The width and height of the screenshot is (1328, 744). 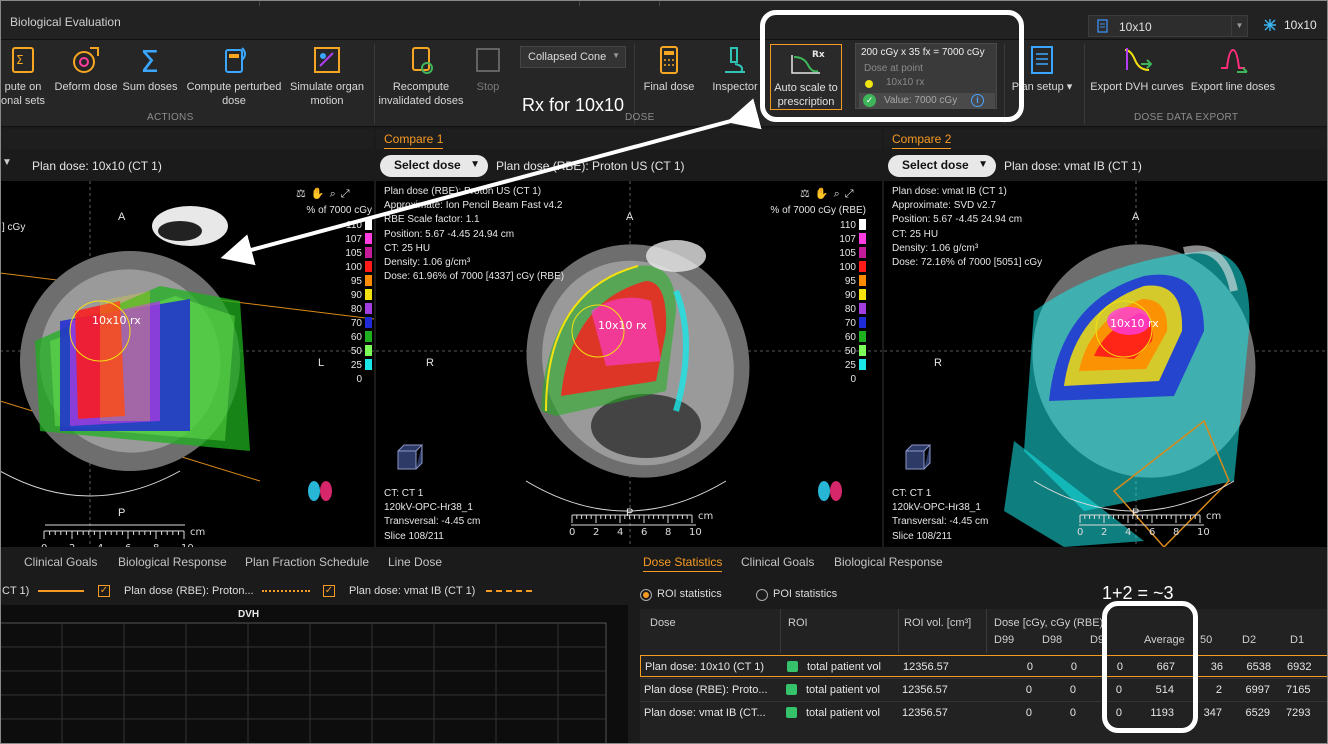 What do you see at coordinates (314, 674) in the screenshot?
I see `dvh-chart: DVH` at bounding box center [314, 674].